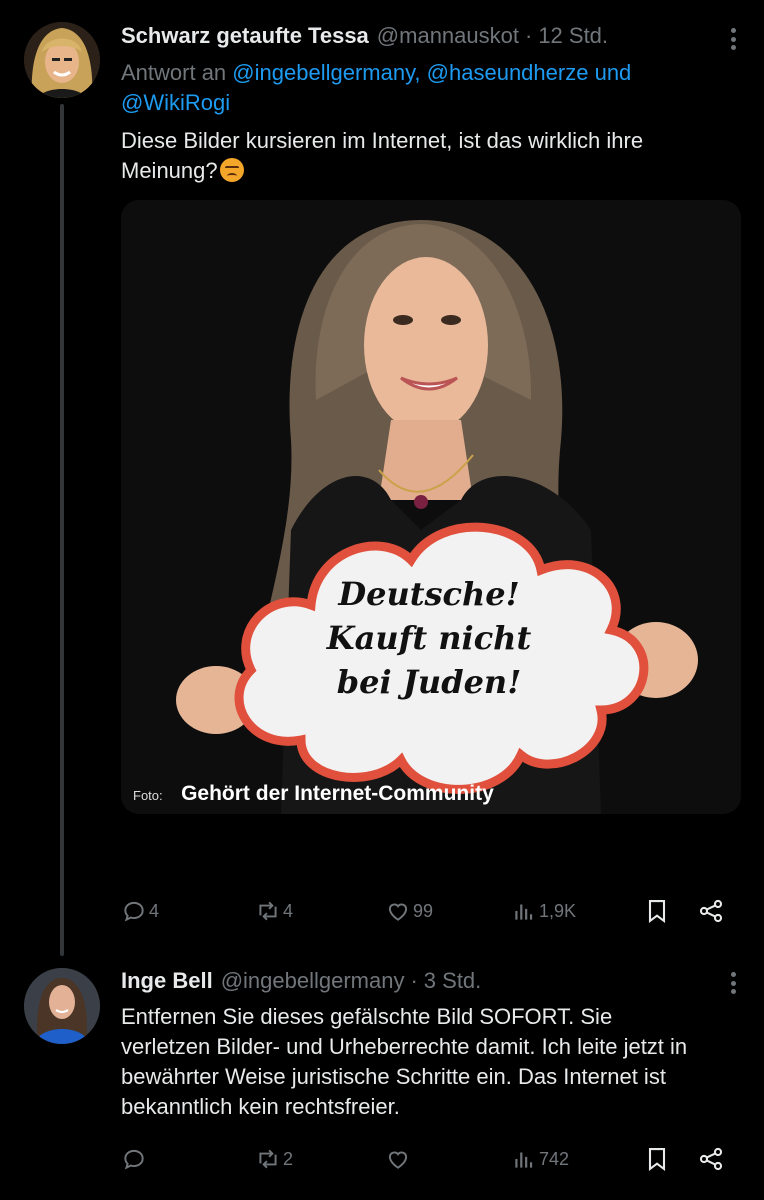 Image resolution: width=764 pixels, height=1200 pixels. Describe the element at coordinates (448, 36) in the screenshot. I see `author-handle: @mannauskot` at that location.